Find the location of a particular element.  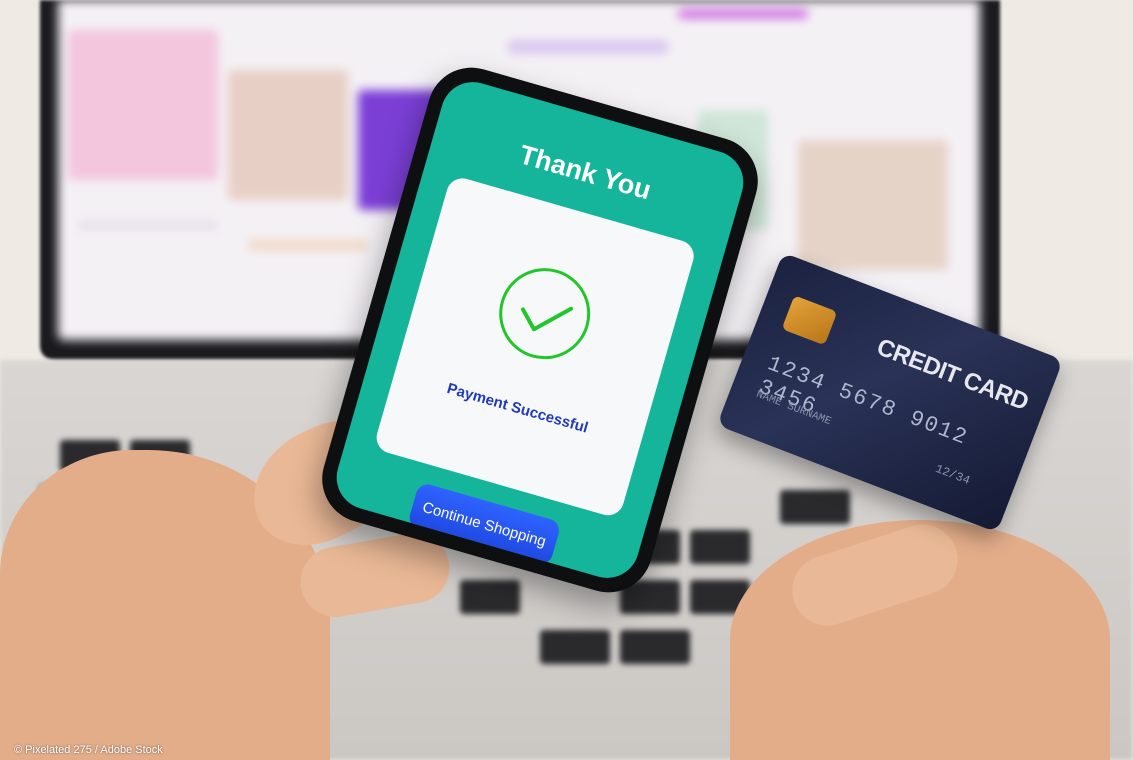

checkmark-circle-icon is located at coordinates (545, 314).